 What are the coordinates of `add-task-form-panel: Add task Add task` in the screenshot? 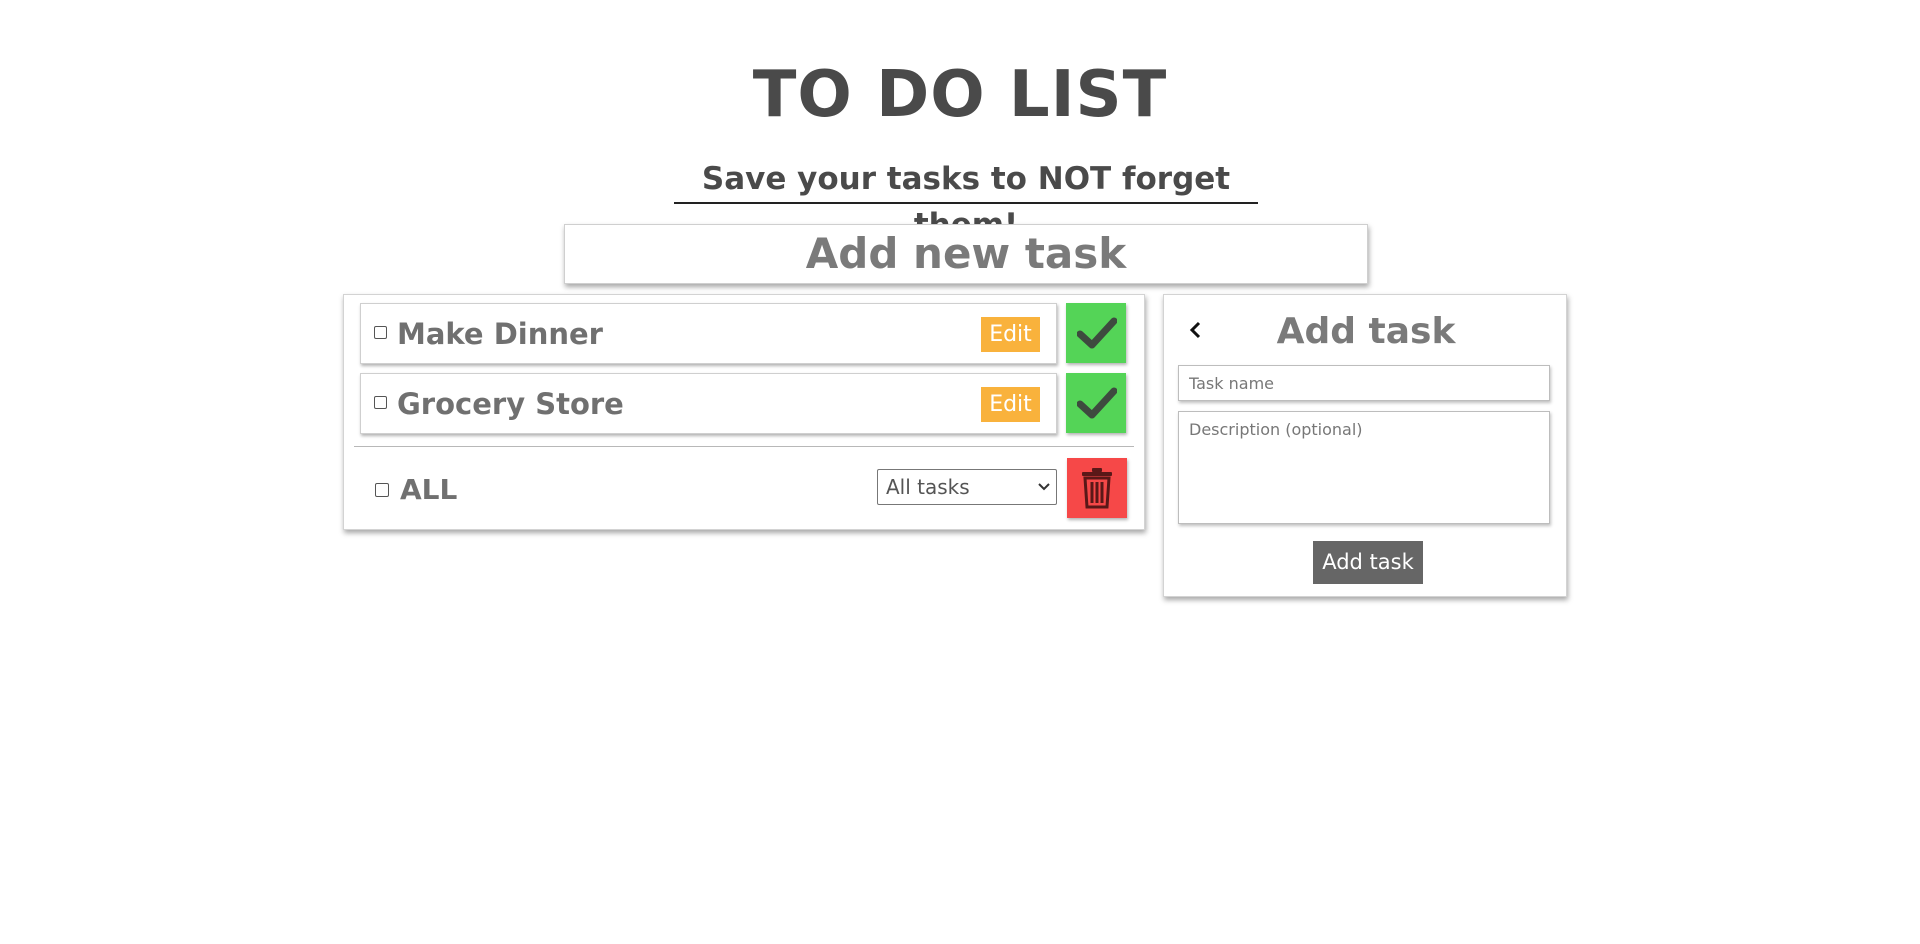 It's located at (1365, 445).